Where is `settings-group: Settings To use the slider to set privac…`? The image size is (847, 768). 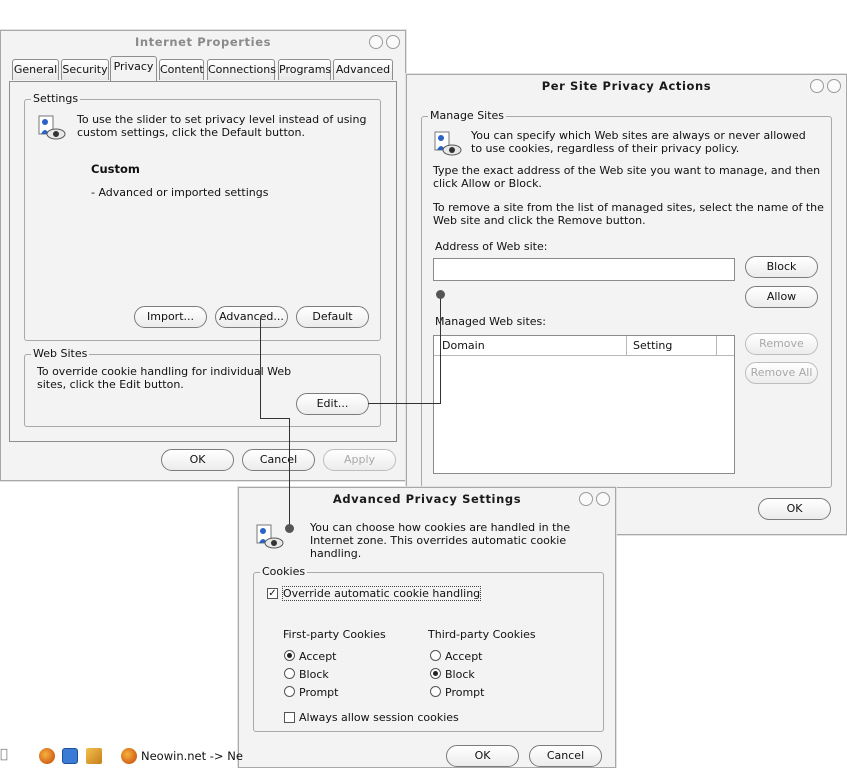 settings-group: Settings To use the slider to set privac… is located at coordinates (202, 216).